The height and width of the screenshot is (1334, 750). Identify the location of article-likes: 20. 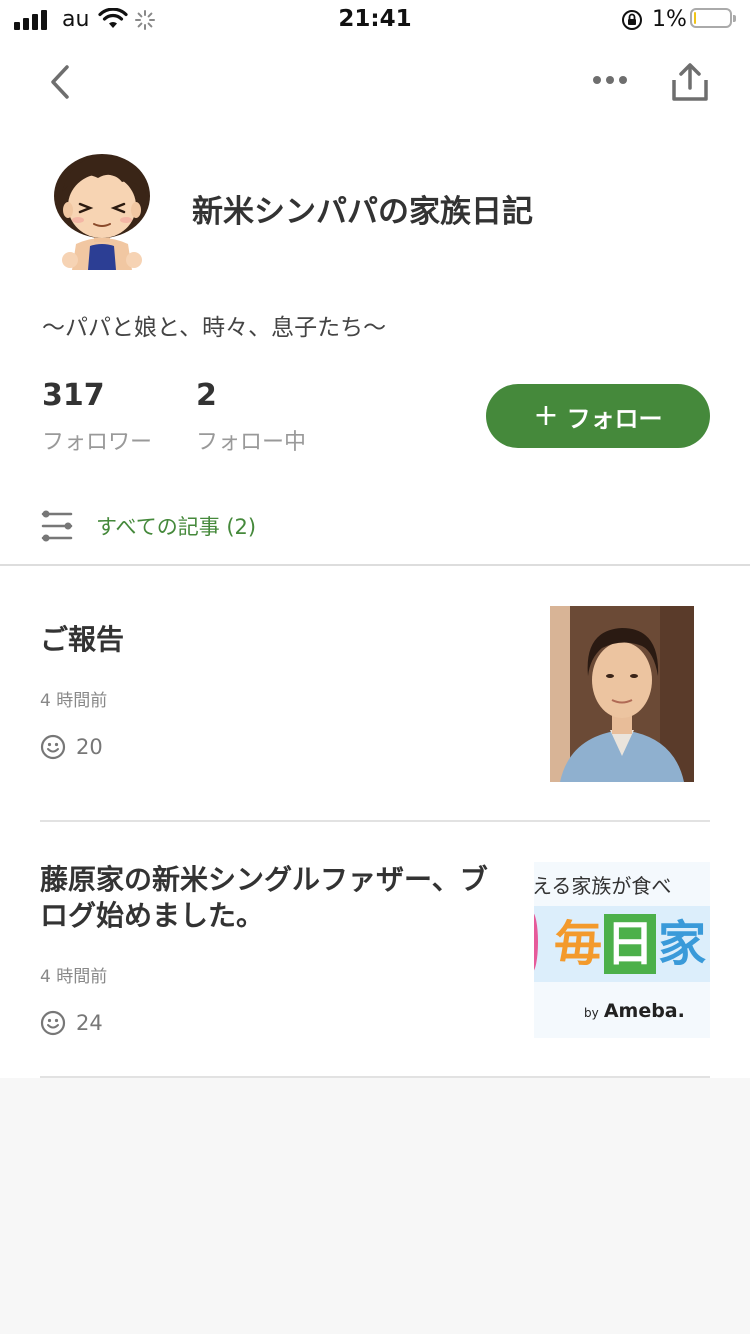
(71, 747).